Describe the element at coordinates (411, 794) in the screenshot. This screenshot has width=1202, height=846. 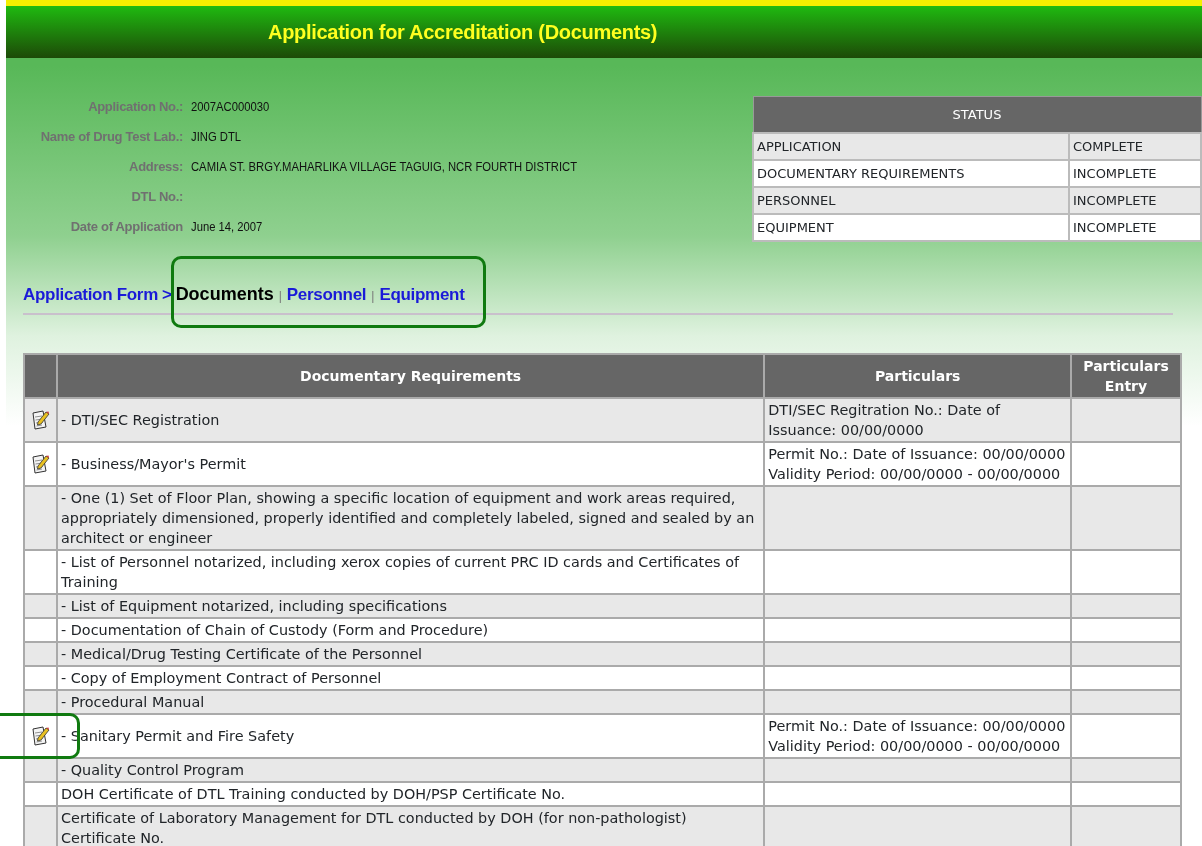
I see `table-cell: DOH Certificate of DTL Training conducted by DOH/PSP Certificate No.` at that location.